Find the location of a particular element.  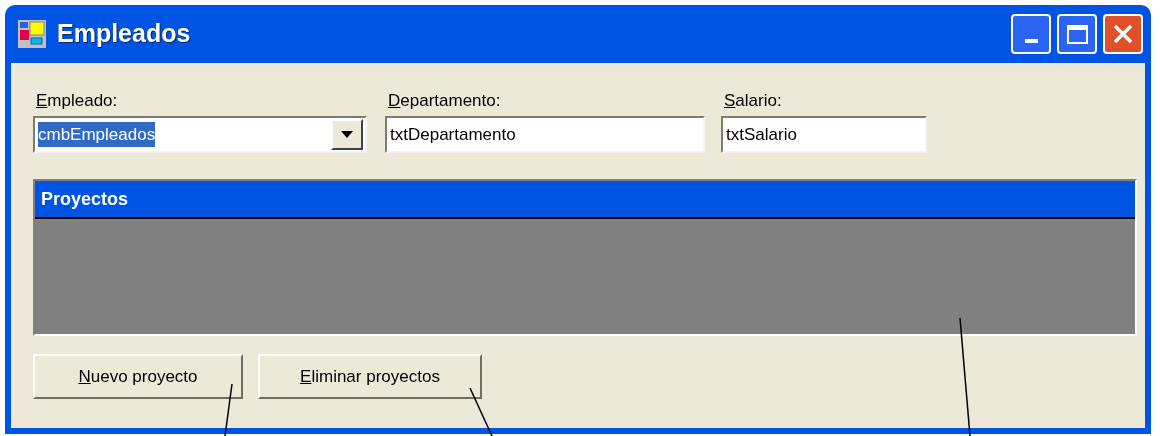

employee-dropdown: cmbEmpleados is located at coordinates (200, 134).